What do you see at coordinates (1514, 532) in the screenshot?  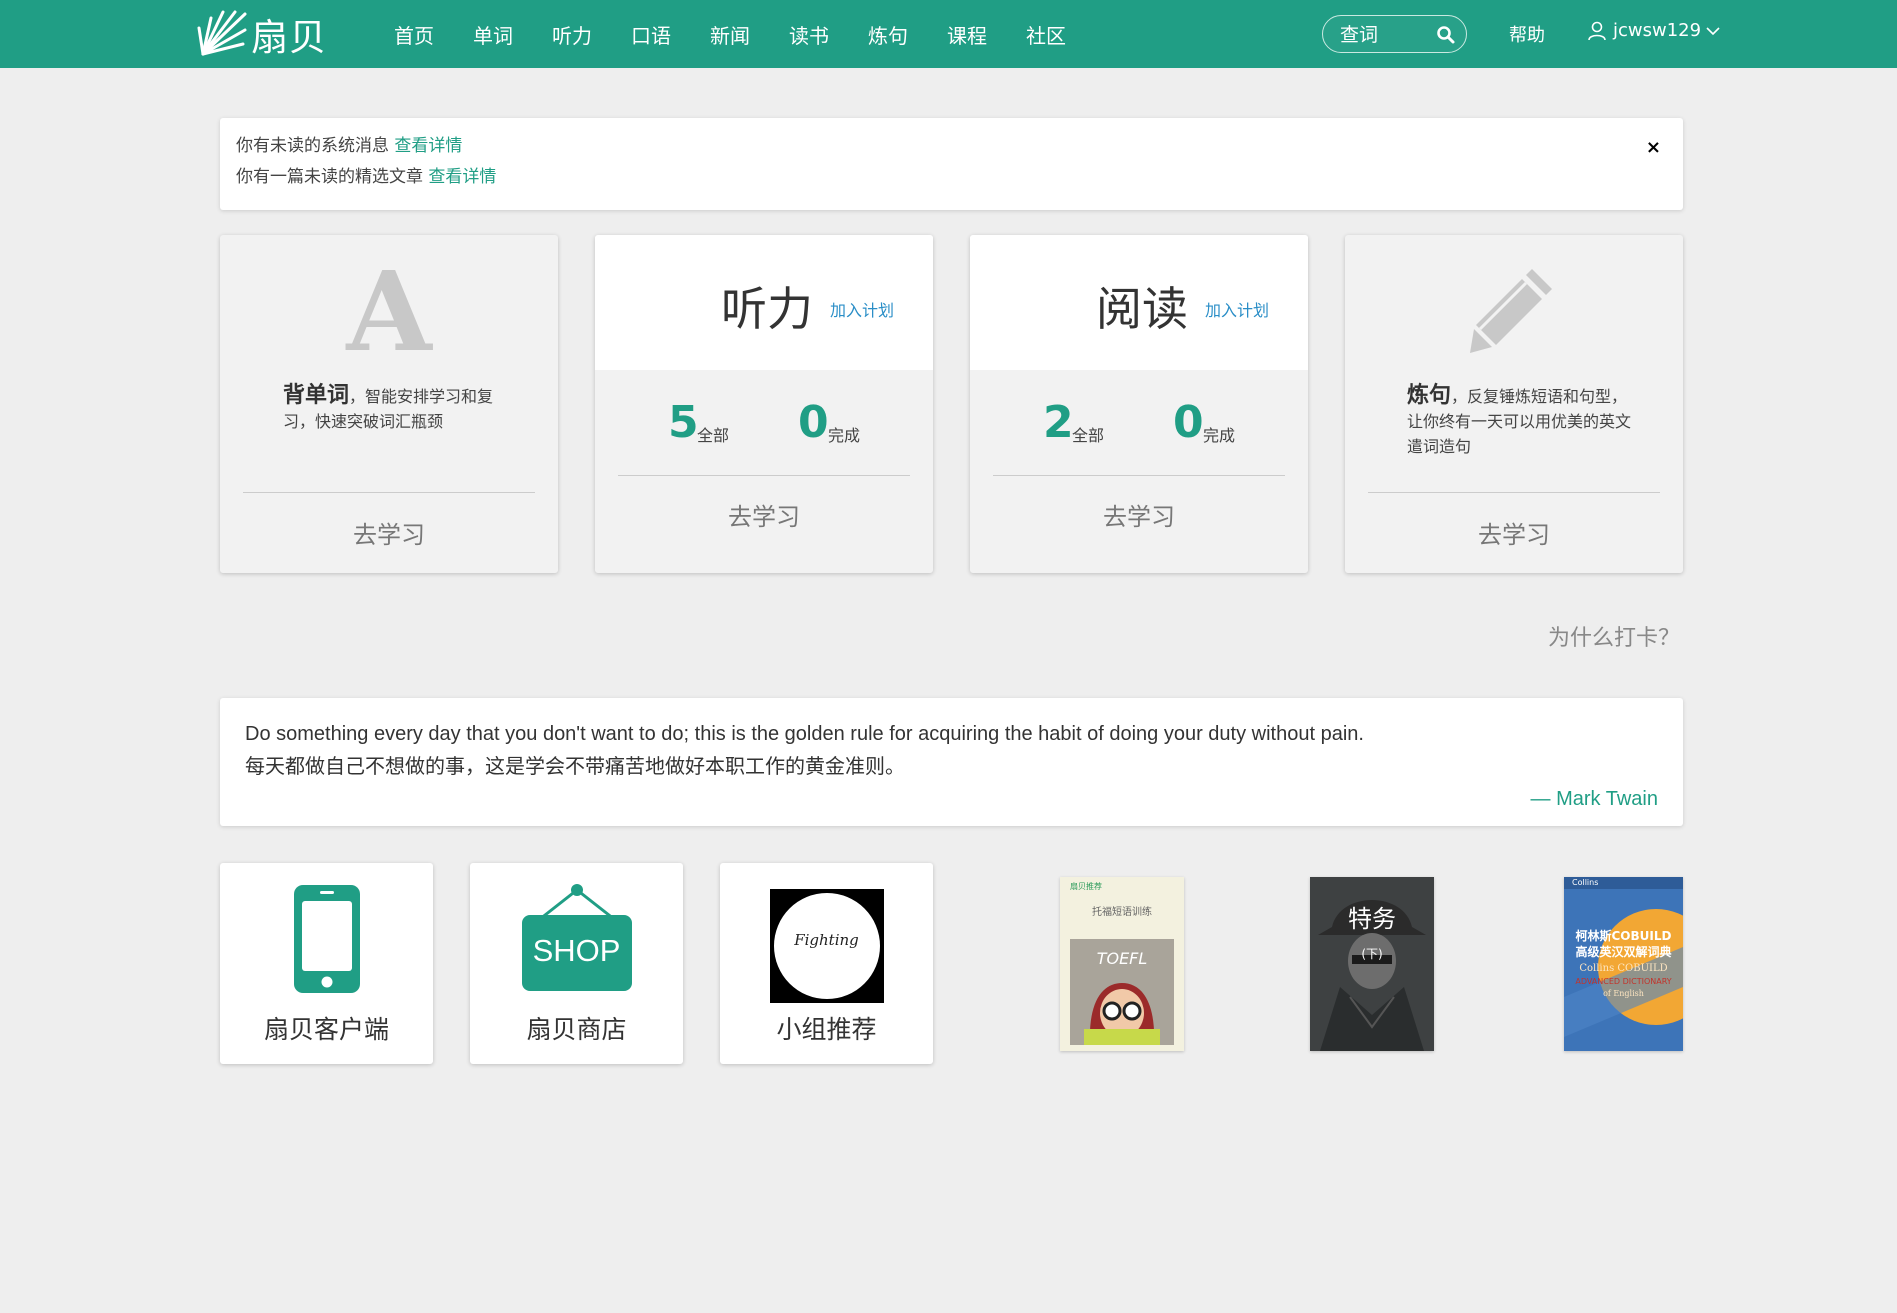 I see `sentence-study-button: 去学习` at bounding box center [1514, 532].